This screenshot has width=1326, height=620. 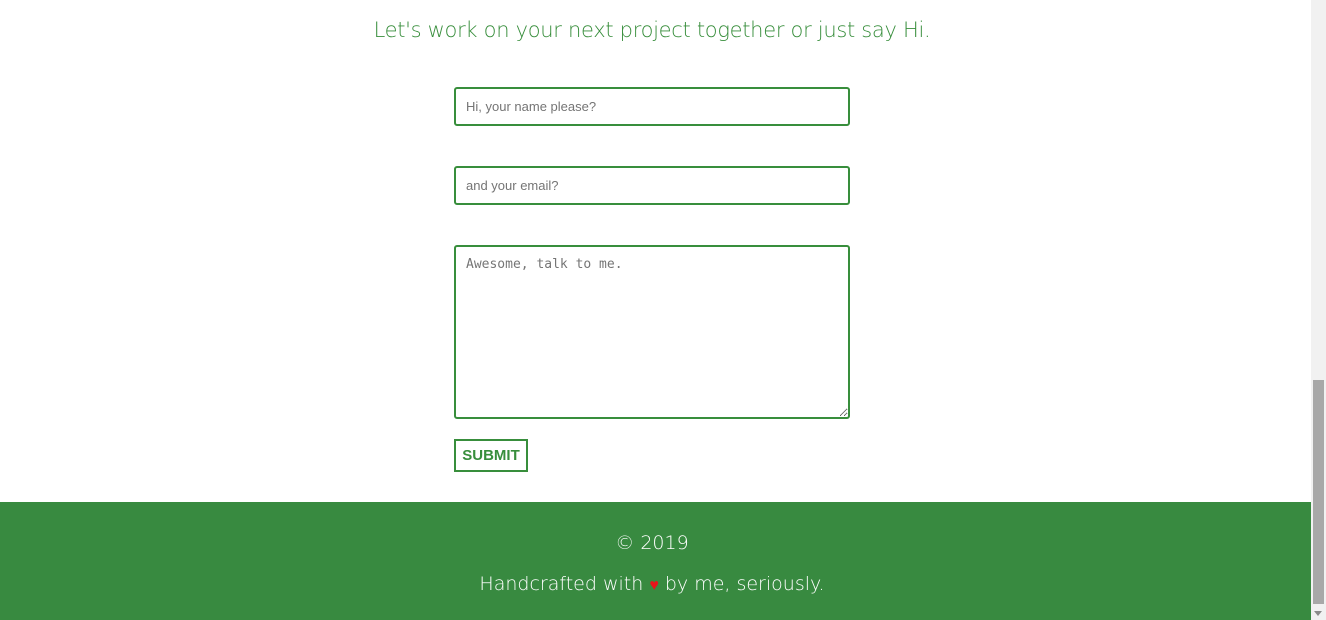 What do you see at coordinates (564, 584) in the screenshot?
I see `credit-prefix: Handcrafted with` at bounding box center [564, 584].